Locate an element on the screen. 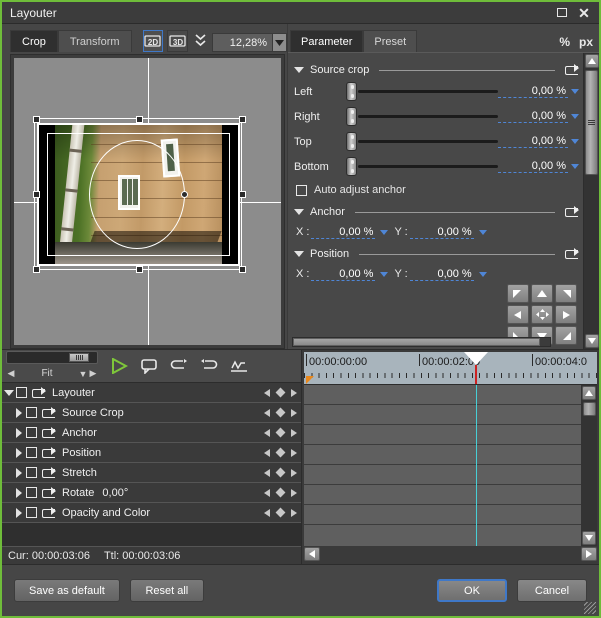 This screenshot has width=601, height=618. scroll-right-icon is located at coordinates (589, 554).